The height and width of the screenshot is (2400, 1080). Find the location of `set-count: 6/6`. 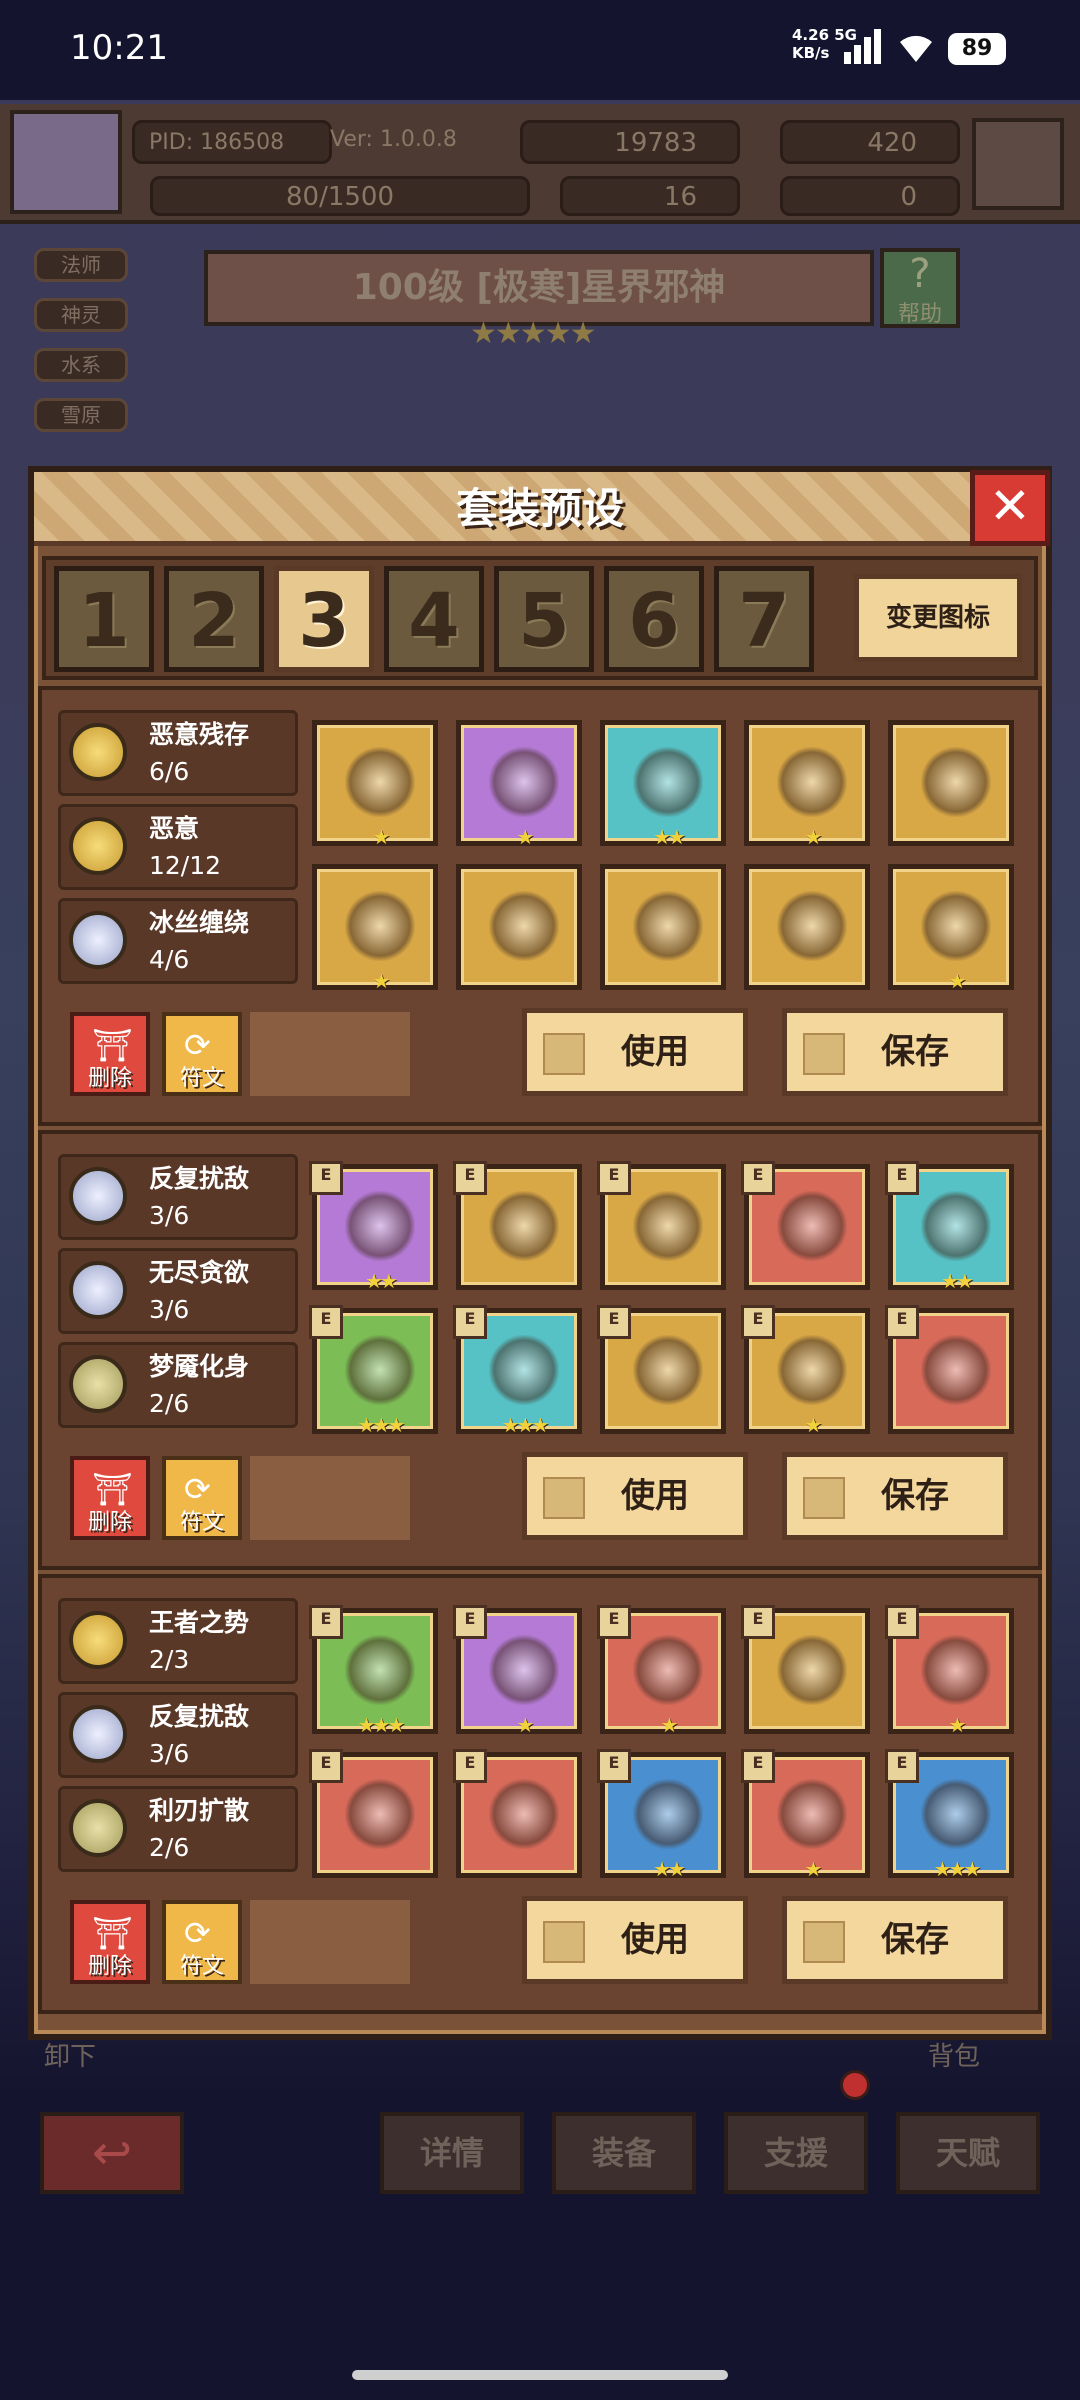

set-count: 6/6 is located at coordinates (169, 771).